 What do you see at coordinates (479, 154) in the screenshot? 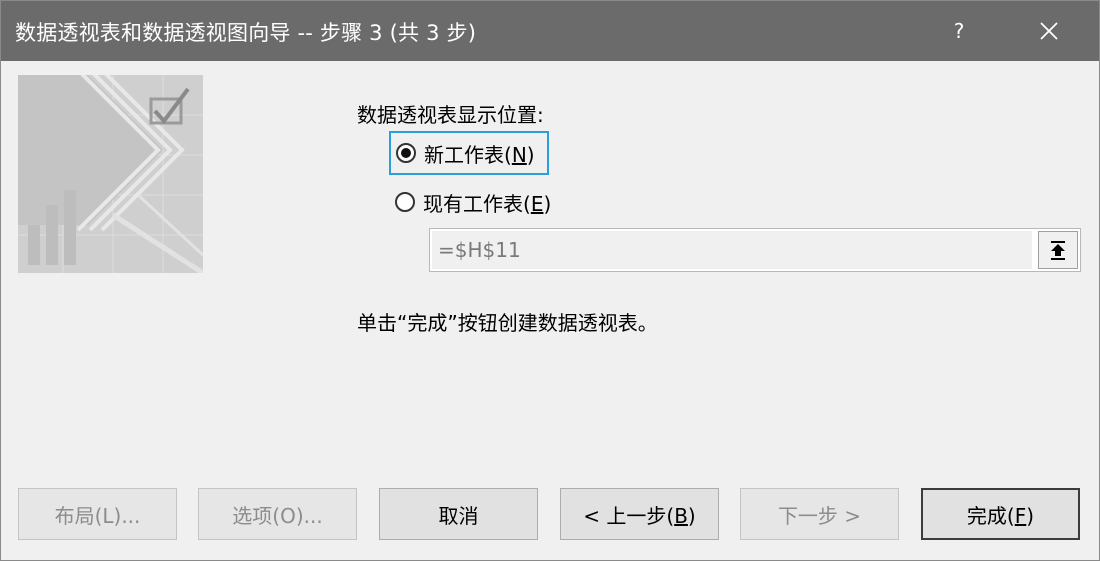
I see `new-worksheet-label: 新工作表(N)` at bounding box center [479, 154].